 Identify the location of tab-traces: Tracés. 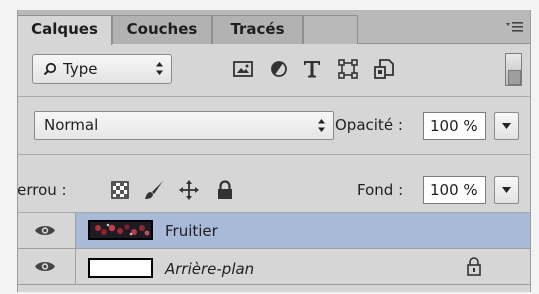
(257, 29).